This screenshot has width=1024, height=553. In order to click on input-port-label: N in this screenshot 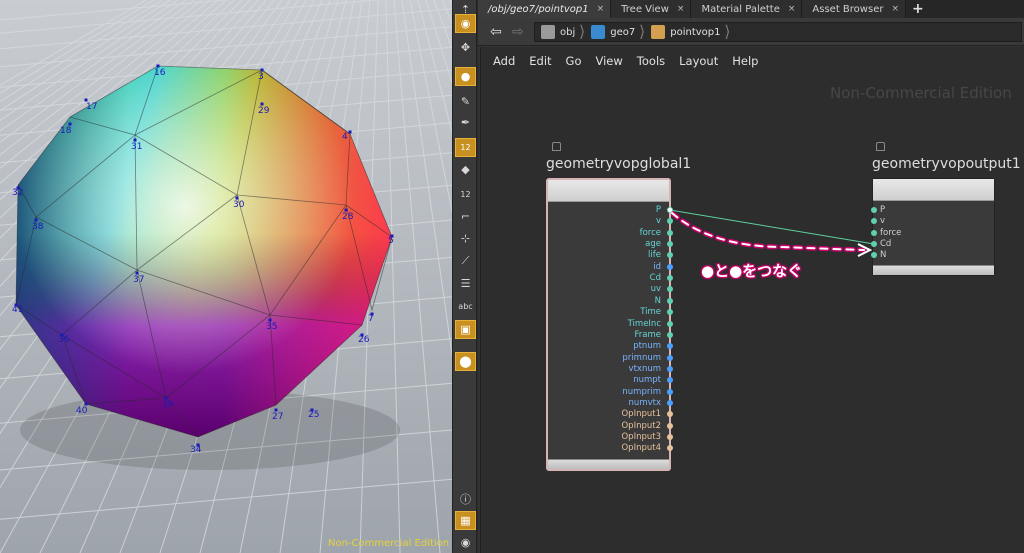, I will do `click(883, 255)`.